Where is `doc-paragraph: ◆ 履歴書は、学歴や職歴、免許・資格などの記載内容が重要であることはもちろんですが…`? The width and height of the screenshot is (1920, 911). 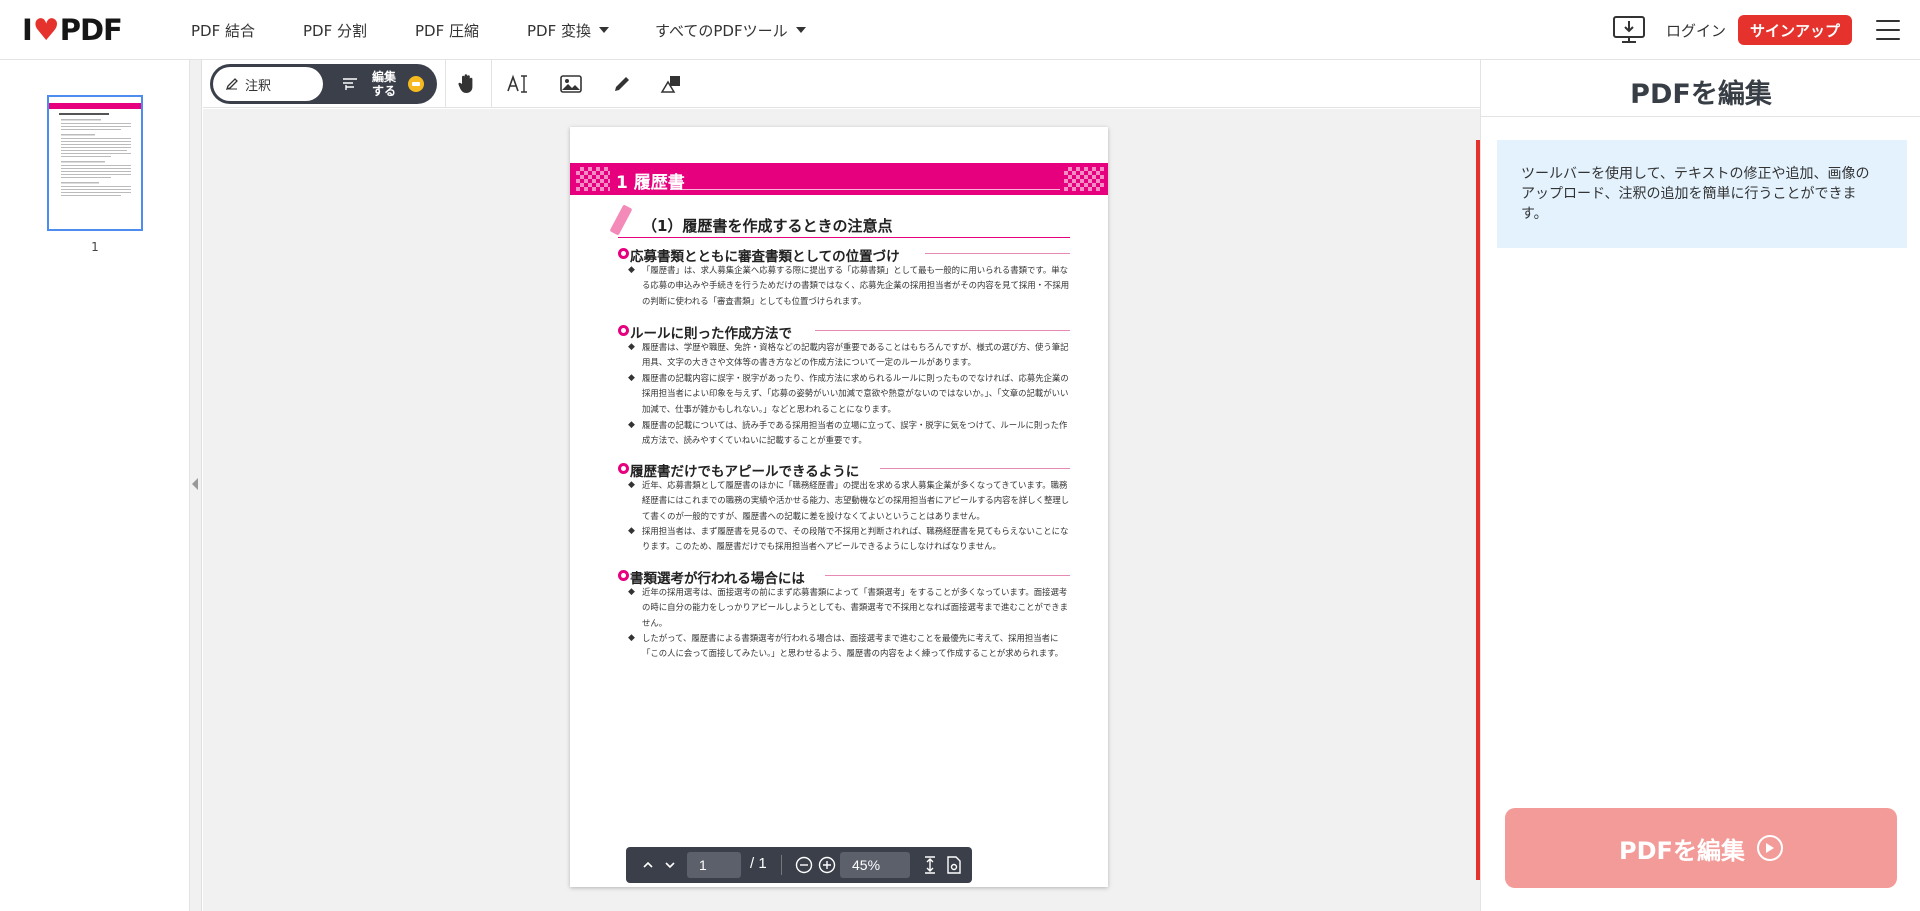 doc-paragraph: ◆ 履歴書は、学歴や職歴、免許・資格などの記載内容が重要であることはもちろんですが… is located at coordinates (850, 355).